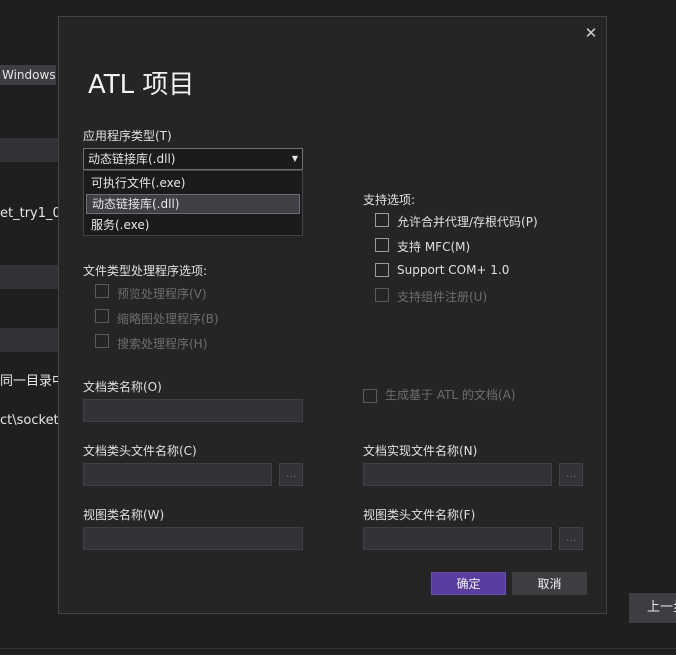 Image resolution: width=676 pixels, height=655 pixels. I want to click on search-handler-label: 搜索处理程序(H), so click(162, 344).